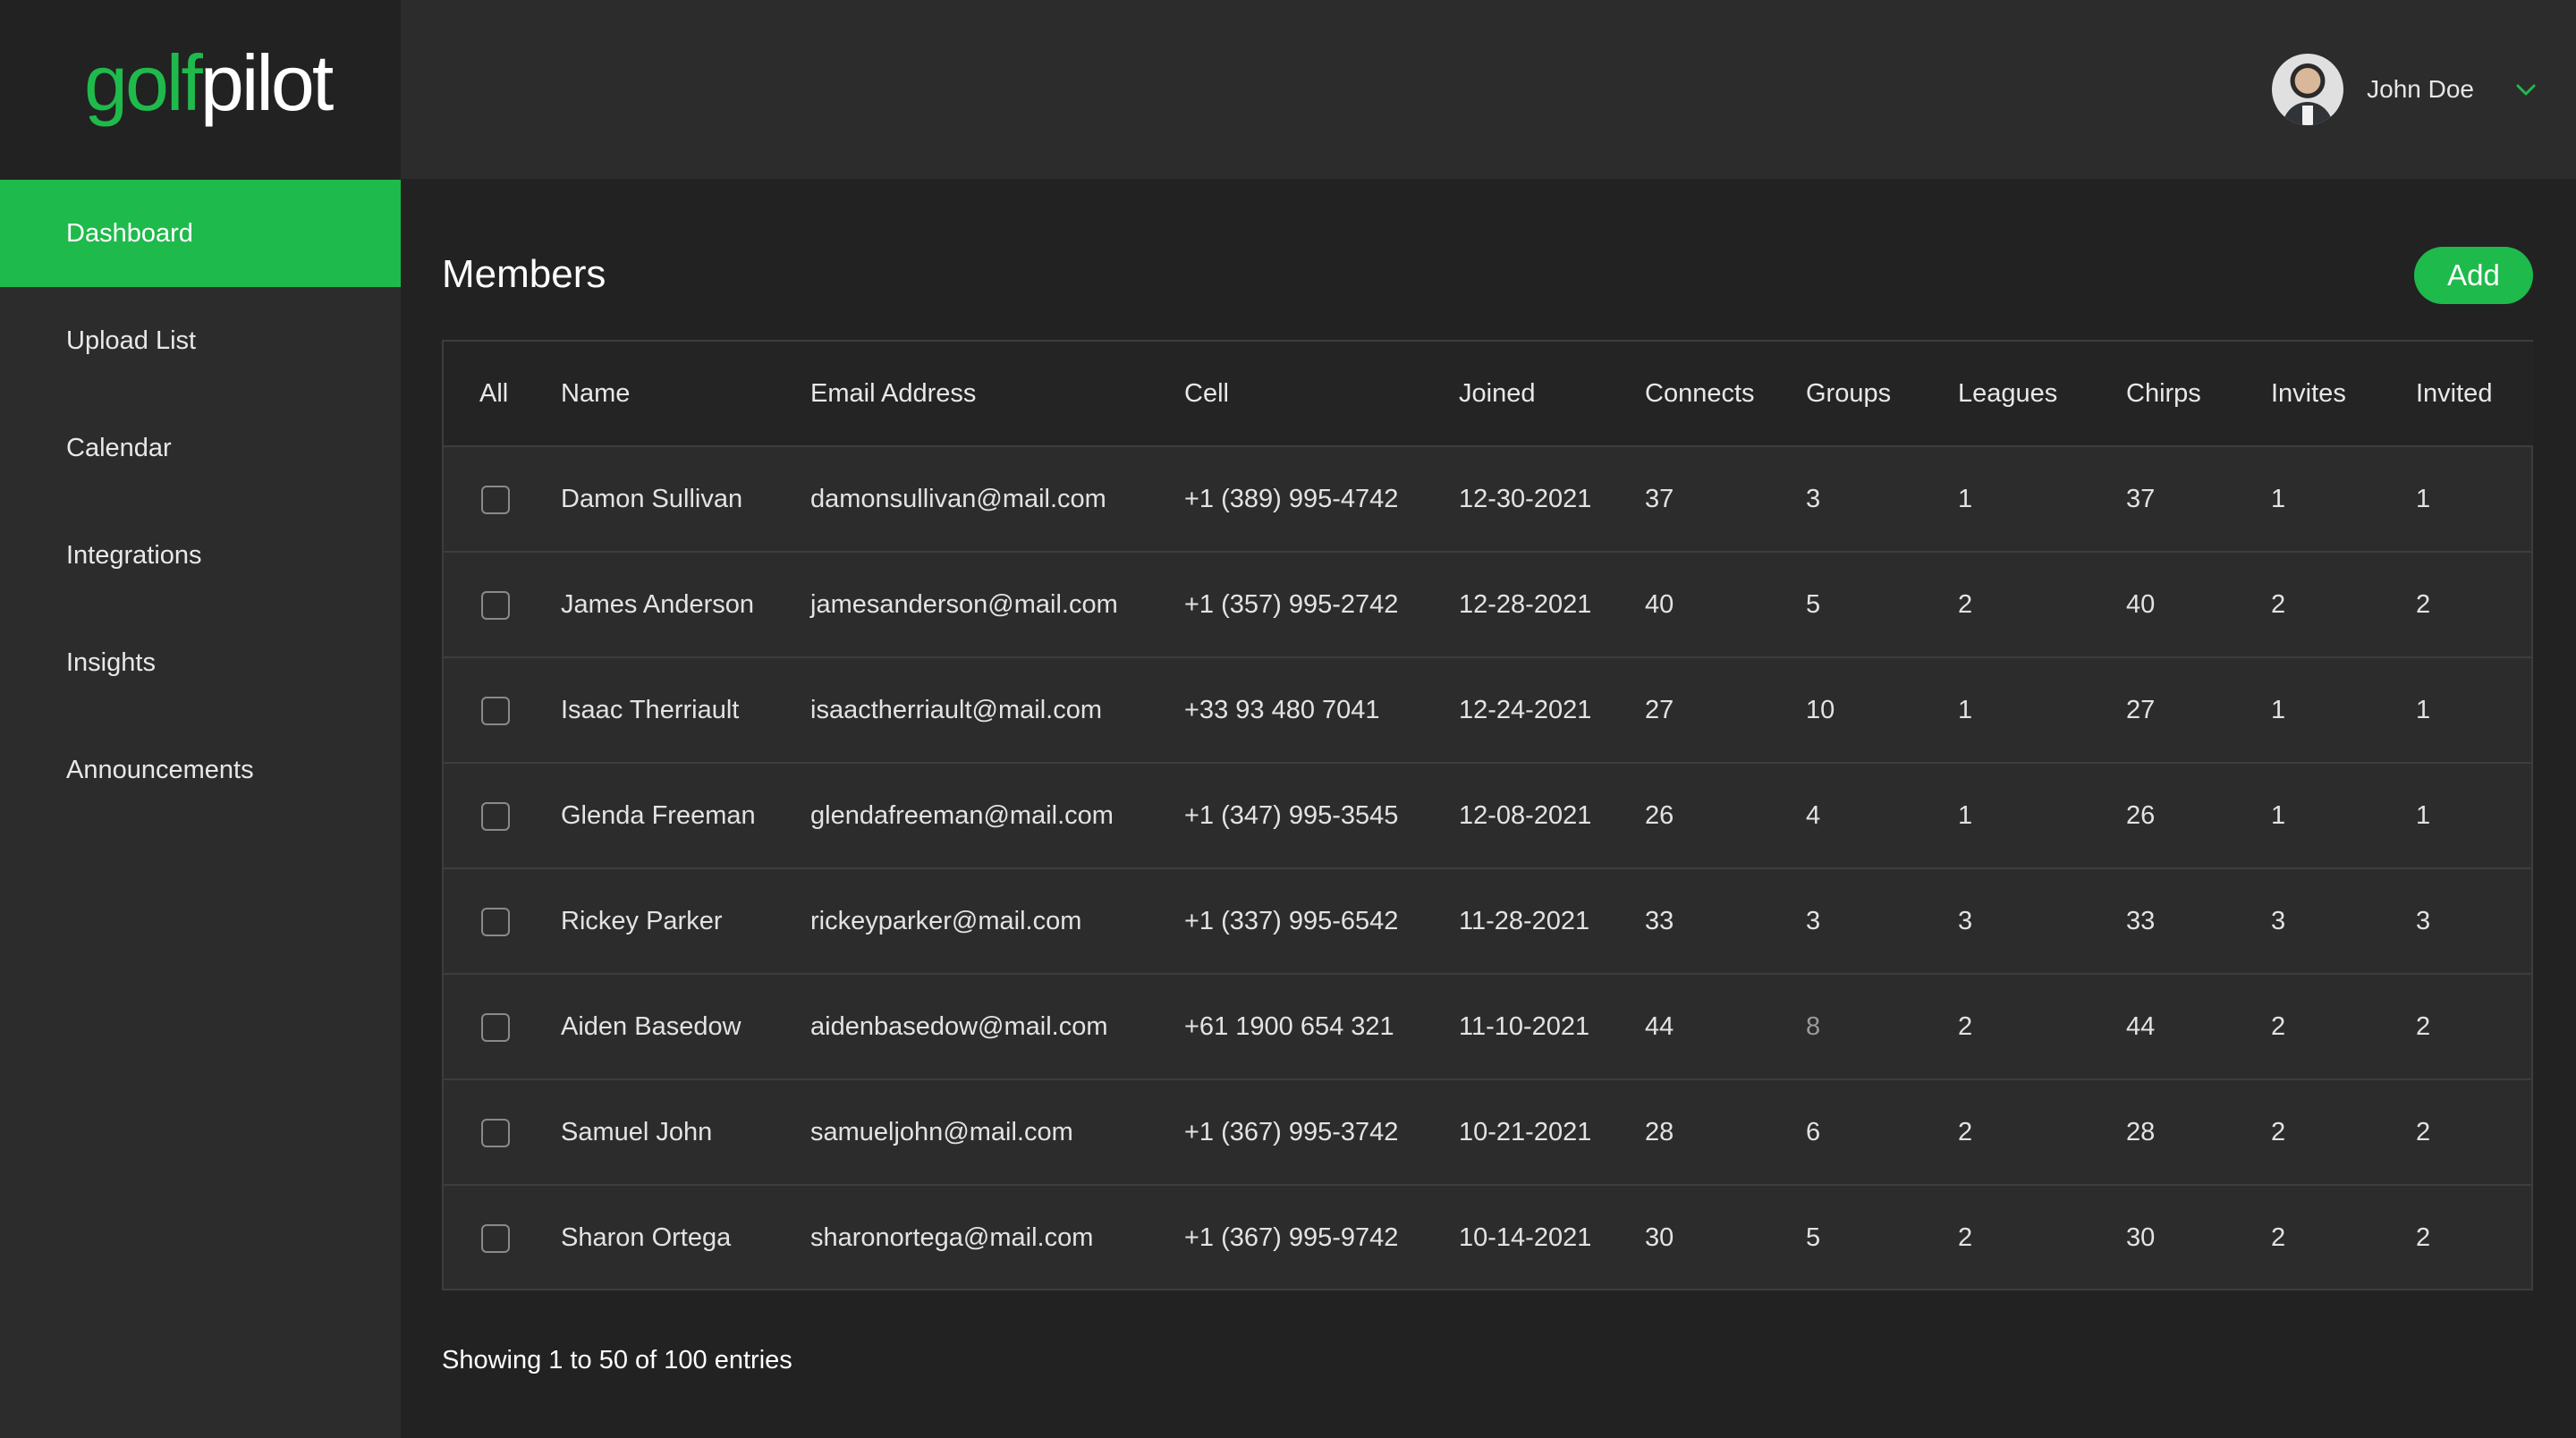 The width and height of the screenshot is (2576, 1438). I want to click on col-header-name: Name, so click(685, 394).